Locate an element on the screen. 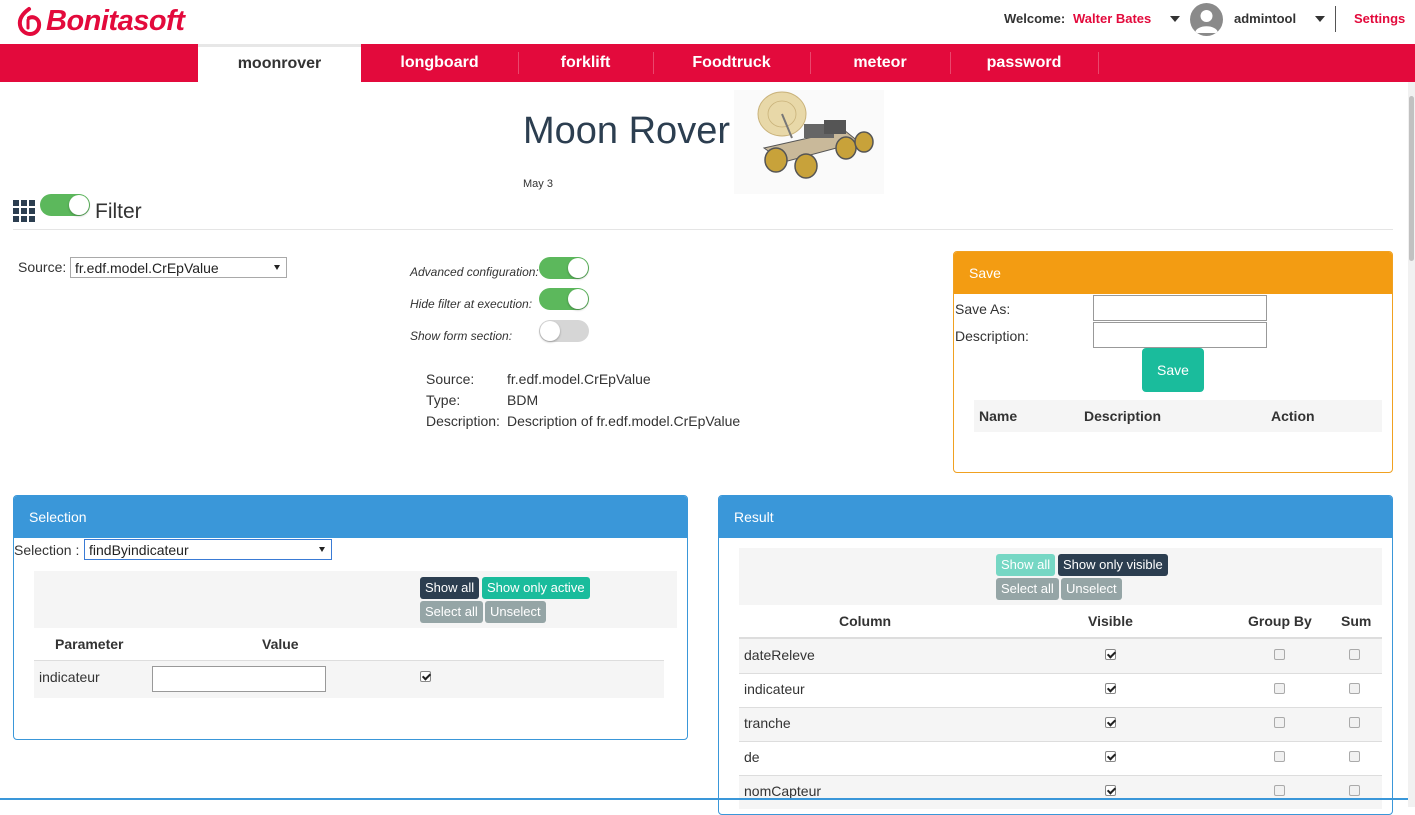 The image size is (1415, 815). save-description-input is located at coordinates (1180, 335).